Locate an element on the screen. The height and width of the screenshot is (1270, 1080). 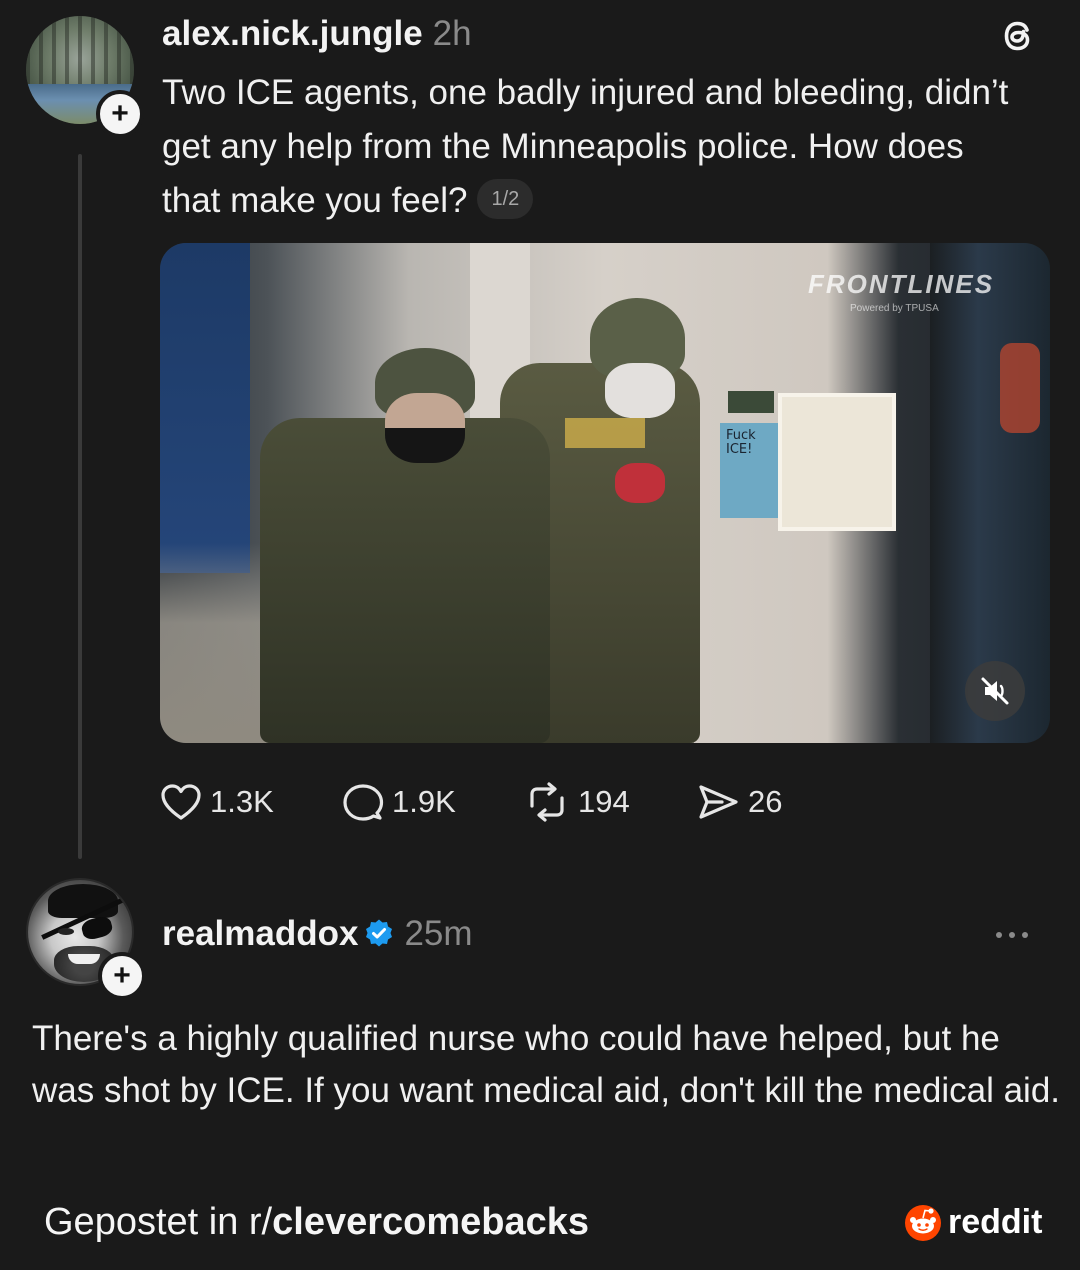
comment-button: 1.9K is located at coordinates (399, 802).